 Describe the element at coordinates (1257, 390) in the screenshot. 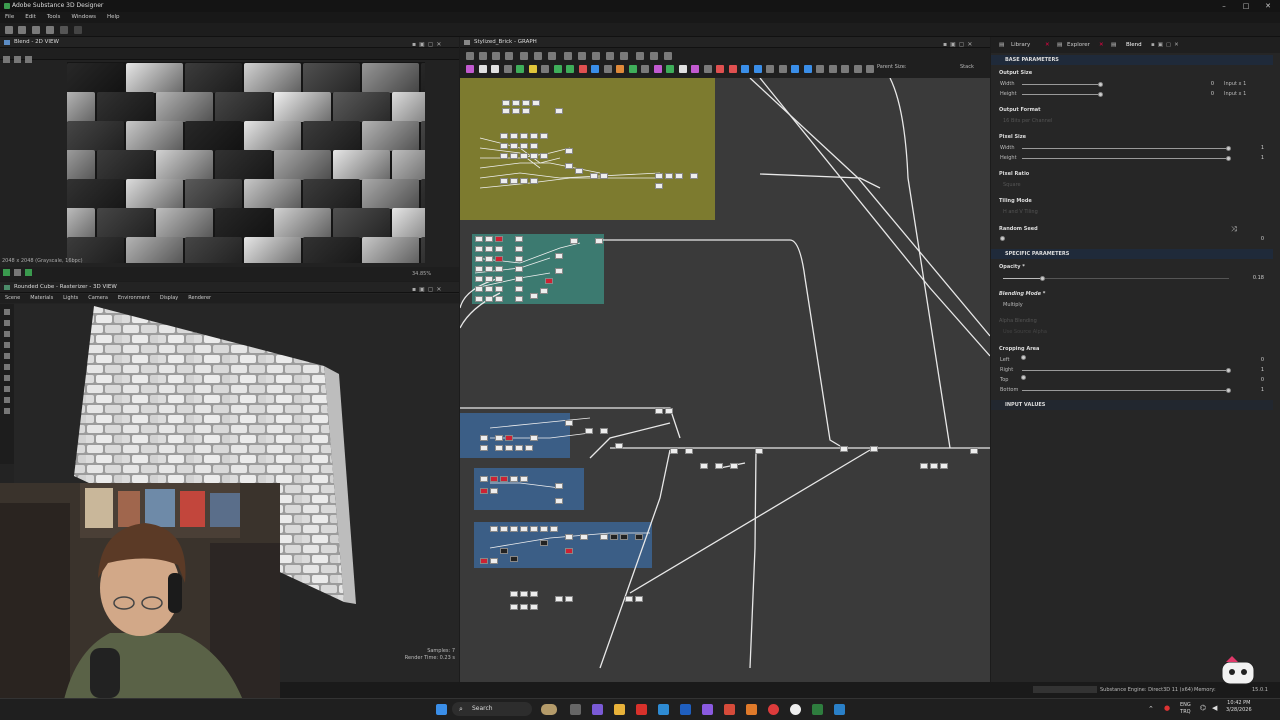

I see `crop-bottom-value: 1` at that location.